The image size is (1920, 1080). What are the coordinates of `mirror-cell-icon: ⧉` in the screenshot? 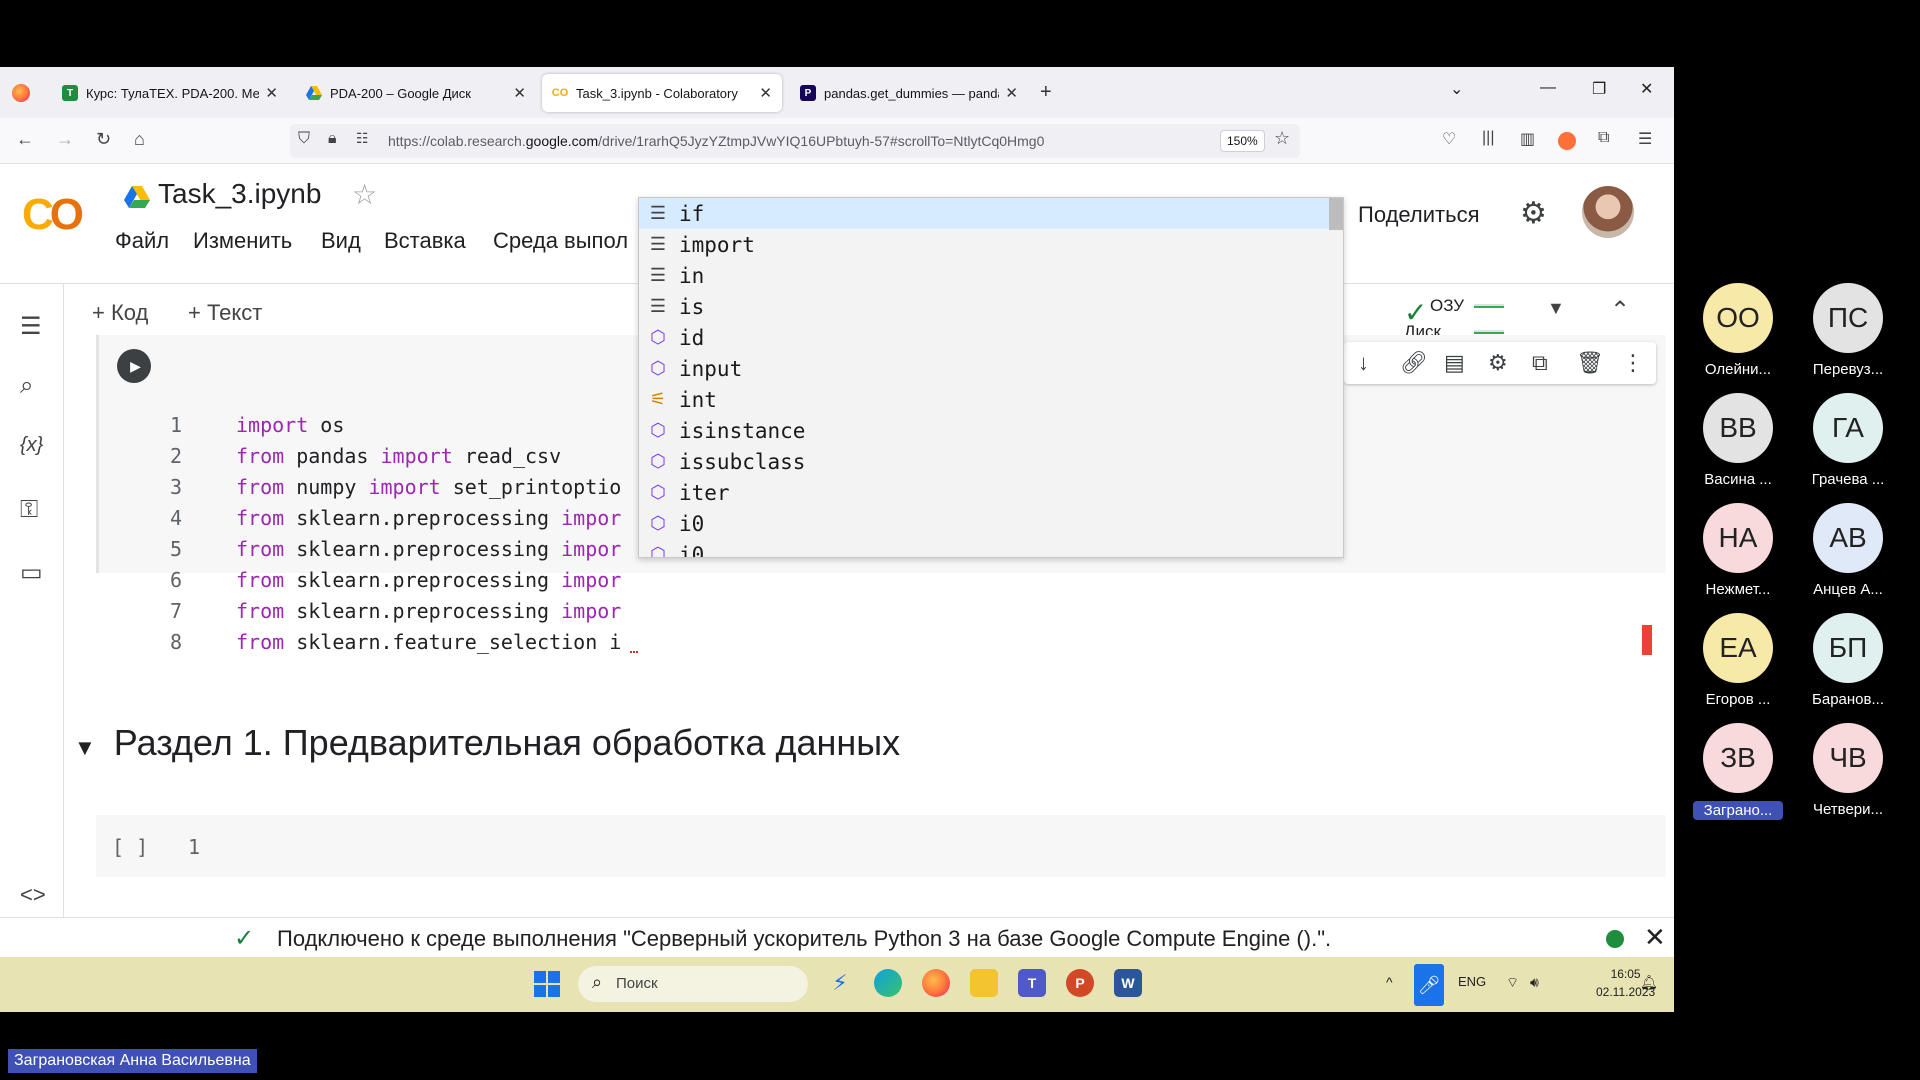 It's located at (1540, 363).